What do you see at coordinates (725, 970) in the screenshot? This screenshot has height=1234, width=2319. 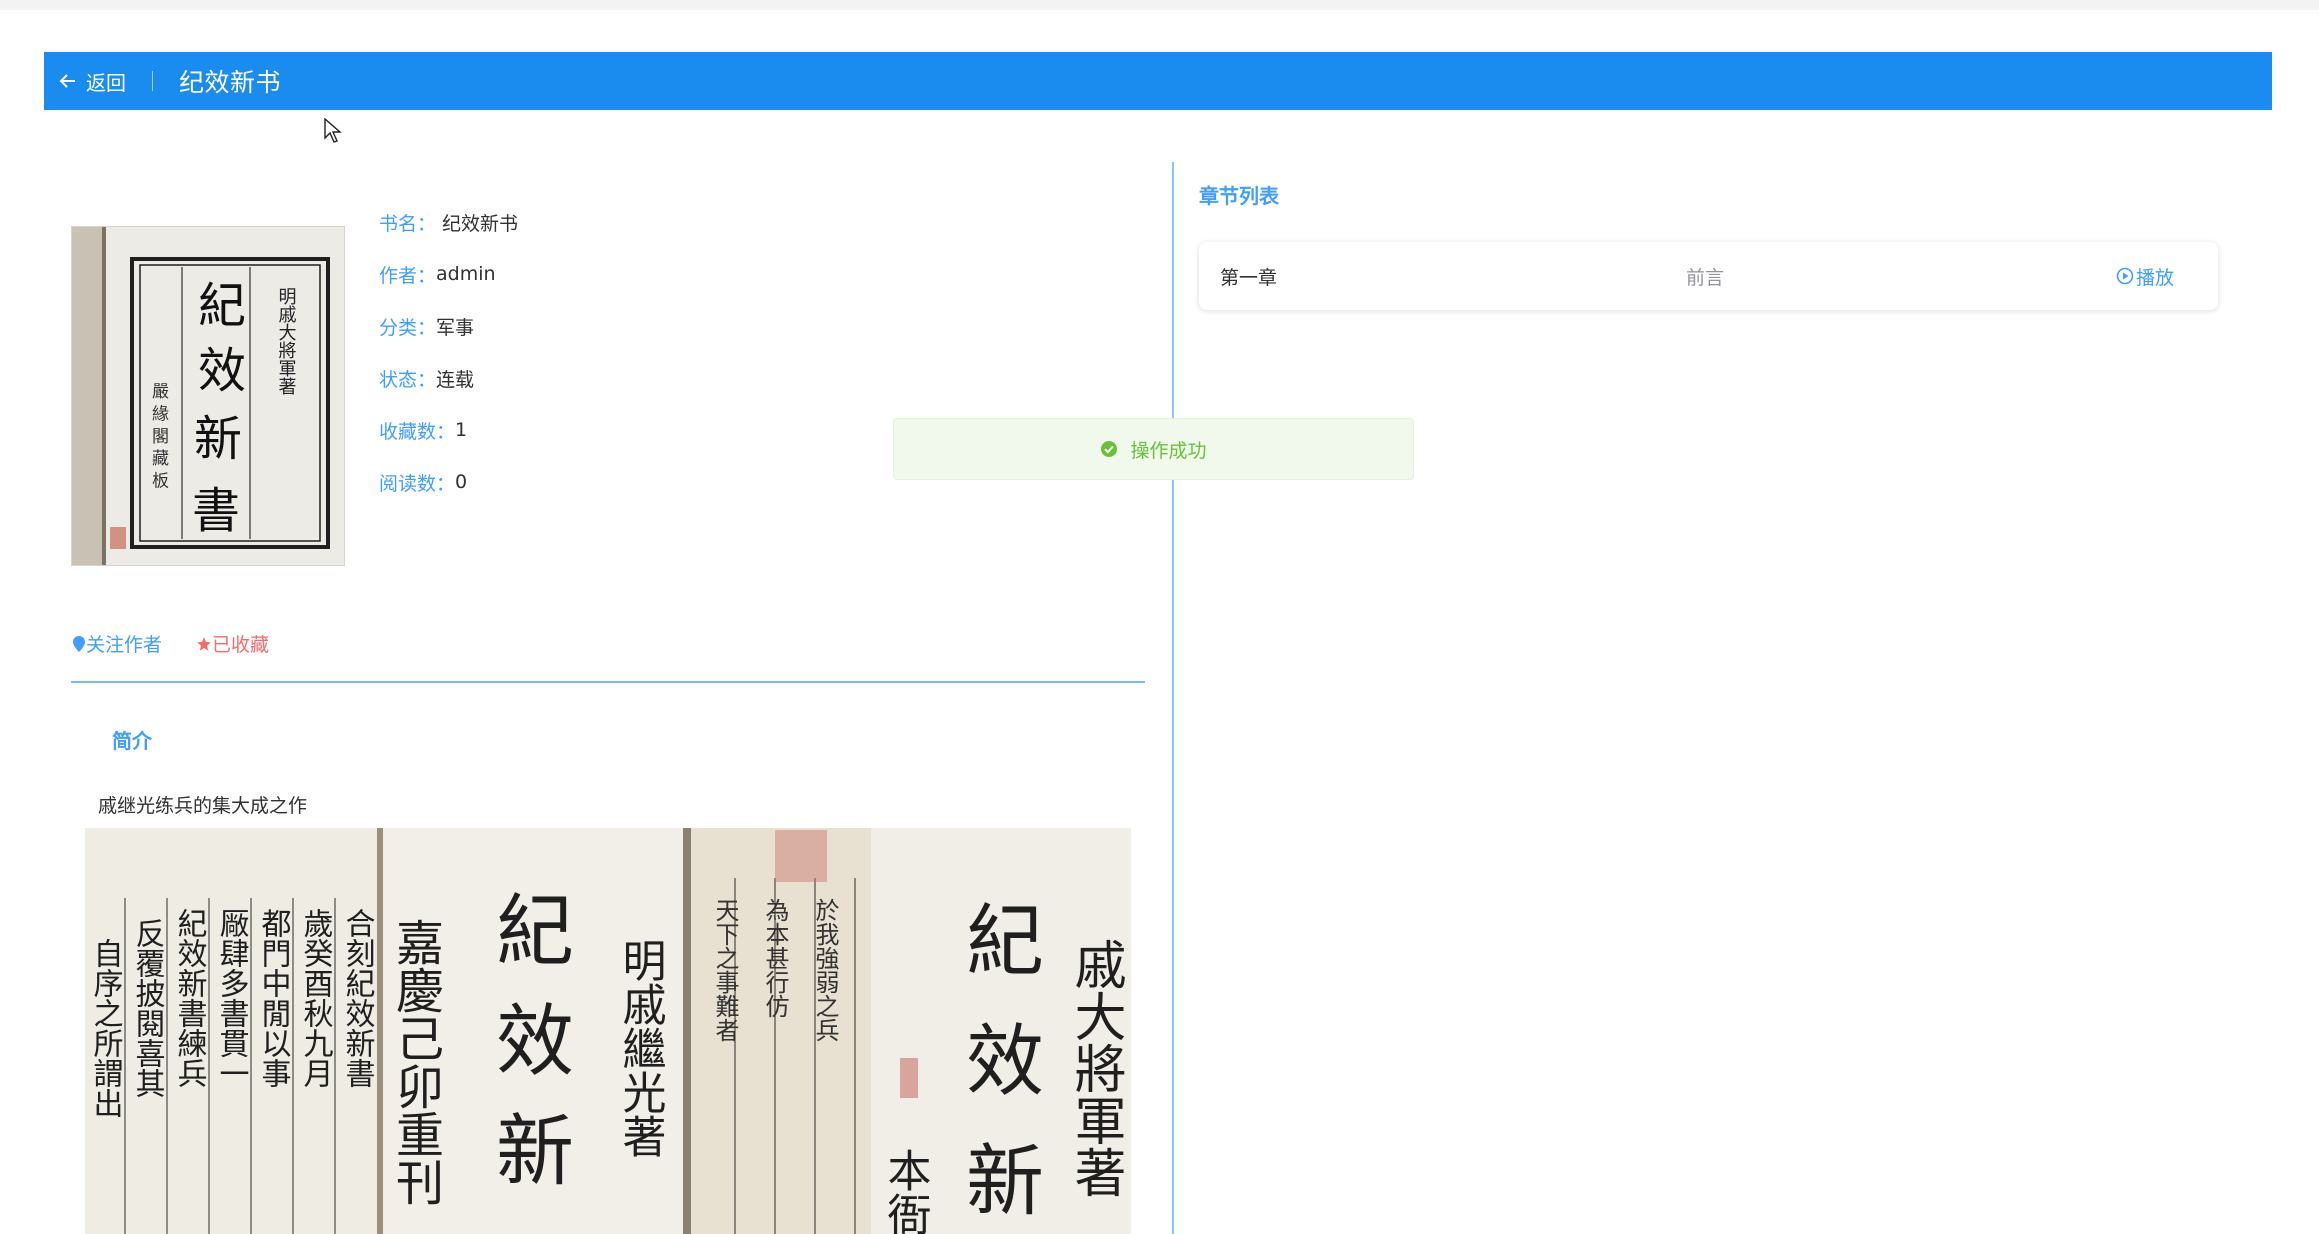 I see `svg-text: 天下之事難者` at bounding box center [725, 970].